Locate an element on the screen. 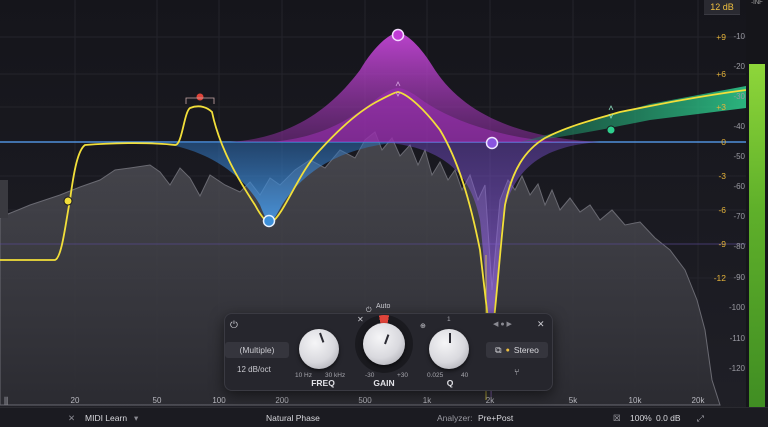  chevron-down-icon: ▾ is located at coordinates (136, 418).